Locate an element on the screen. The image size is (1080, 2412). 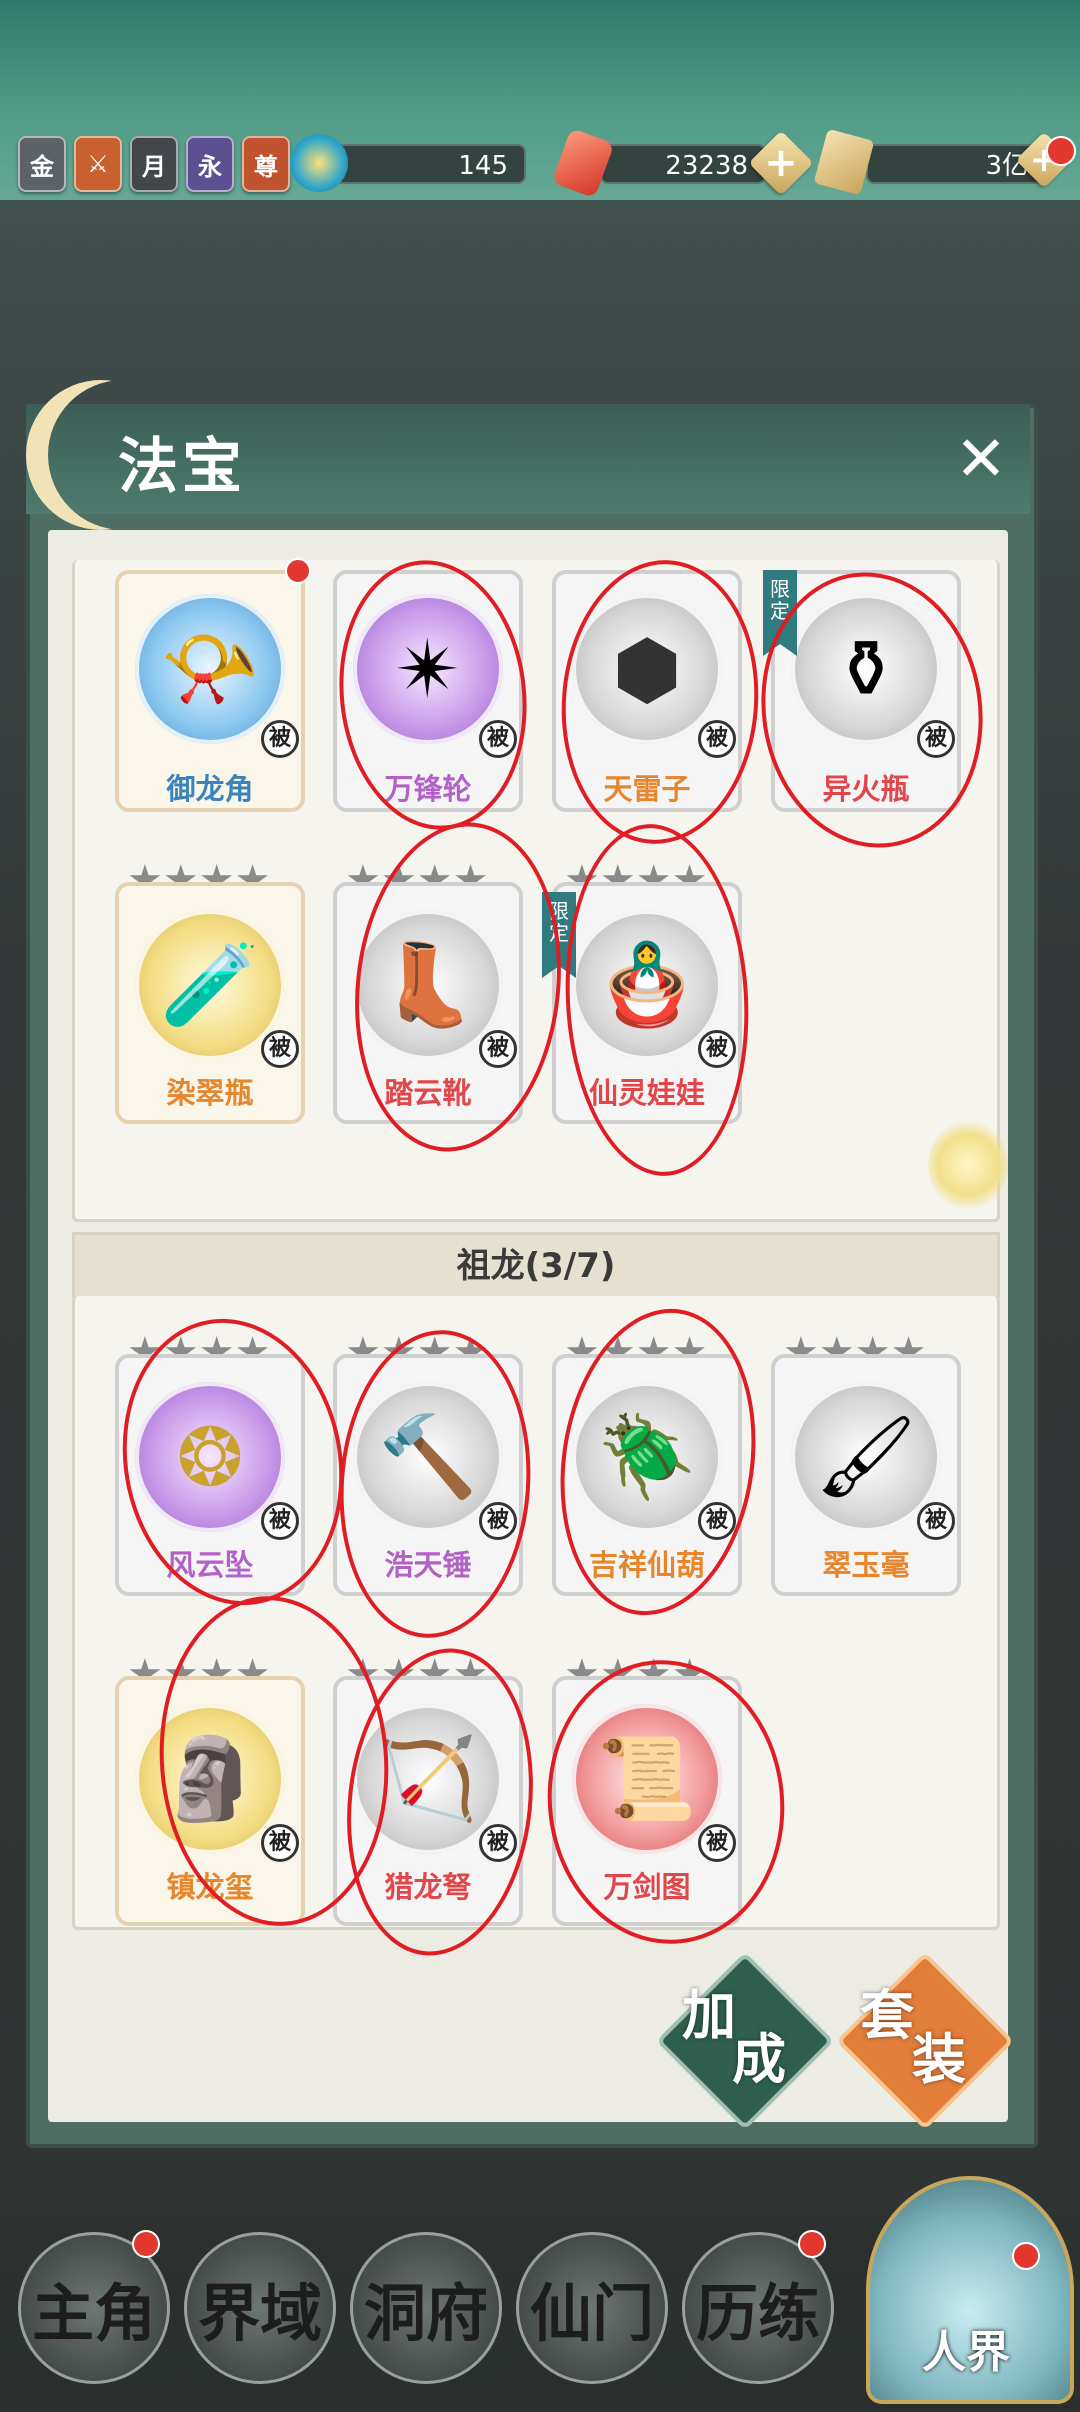
treasure-name: 仙灵娃娃 is located at coordinates (646, 1093).